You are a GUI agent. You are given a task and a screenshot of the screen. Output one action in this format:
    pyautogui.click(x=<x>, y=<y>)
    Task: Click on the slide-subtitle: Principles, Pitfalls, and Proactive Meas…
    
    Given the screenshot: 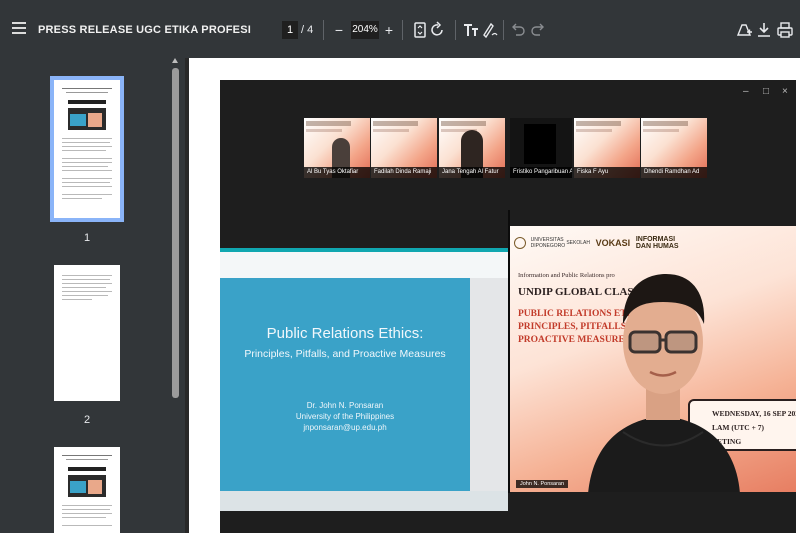 What is the action you would take?
    pyautogui.click(x=345, y=354)
    